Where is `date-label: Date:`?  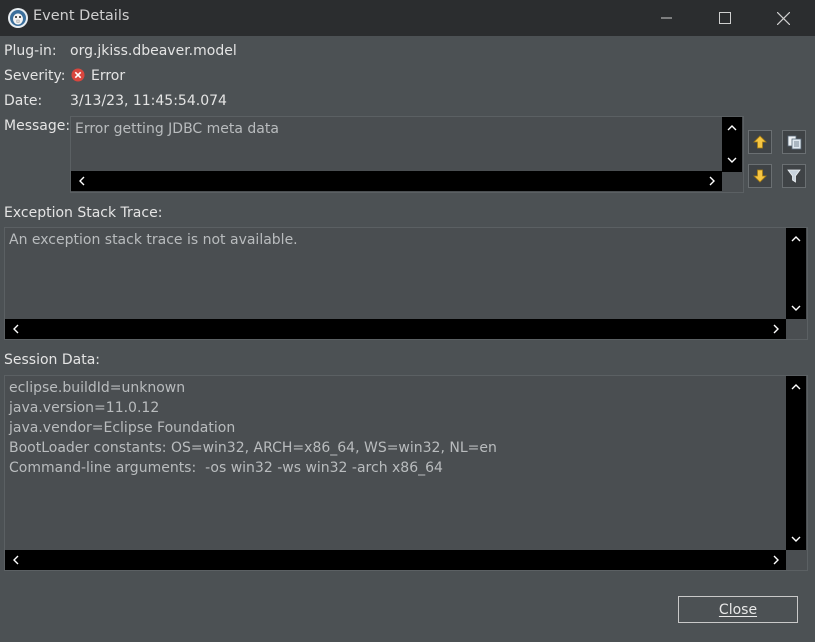
date-label: Date: is located at coordinates (23, 101).